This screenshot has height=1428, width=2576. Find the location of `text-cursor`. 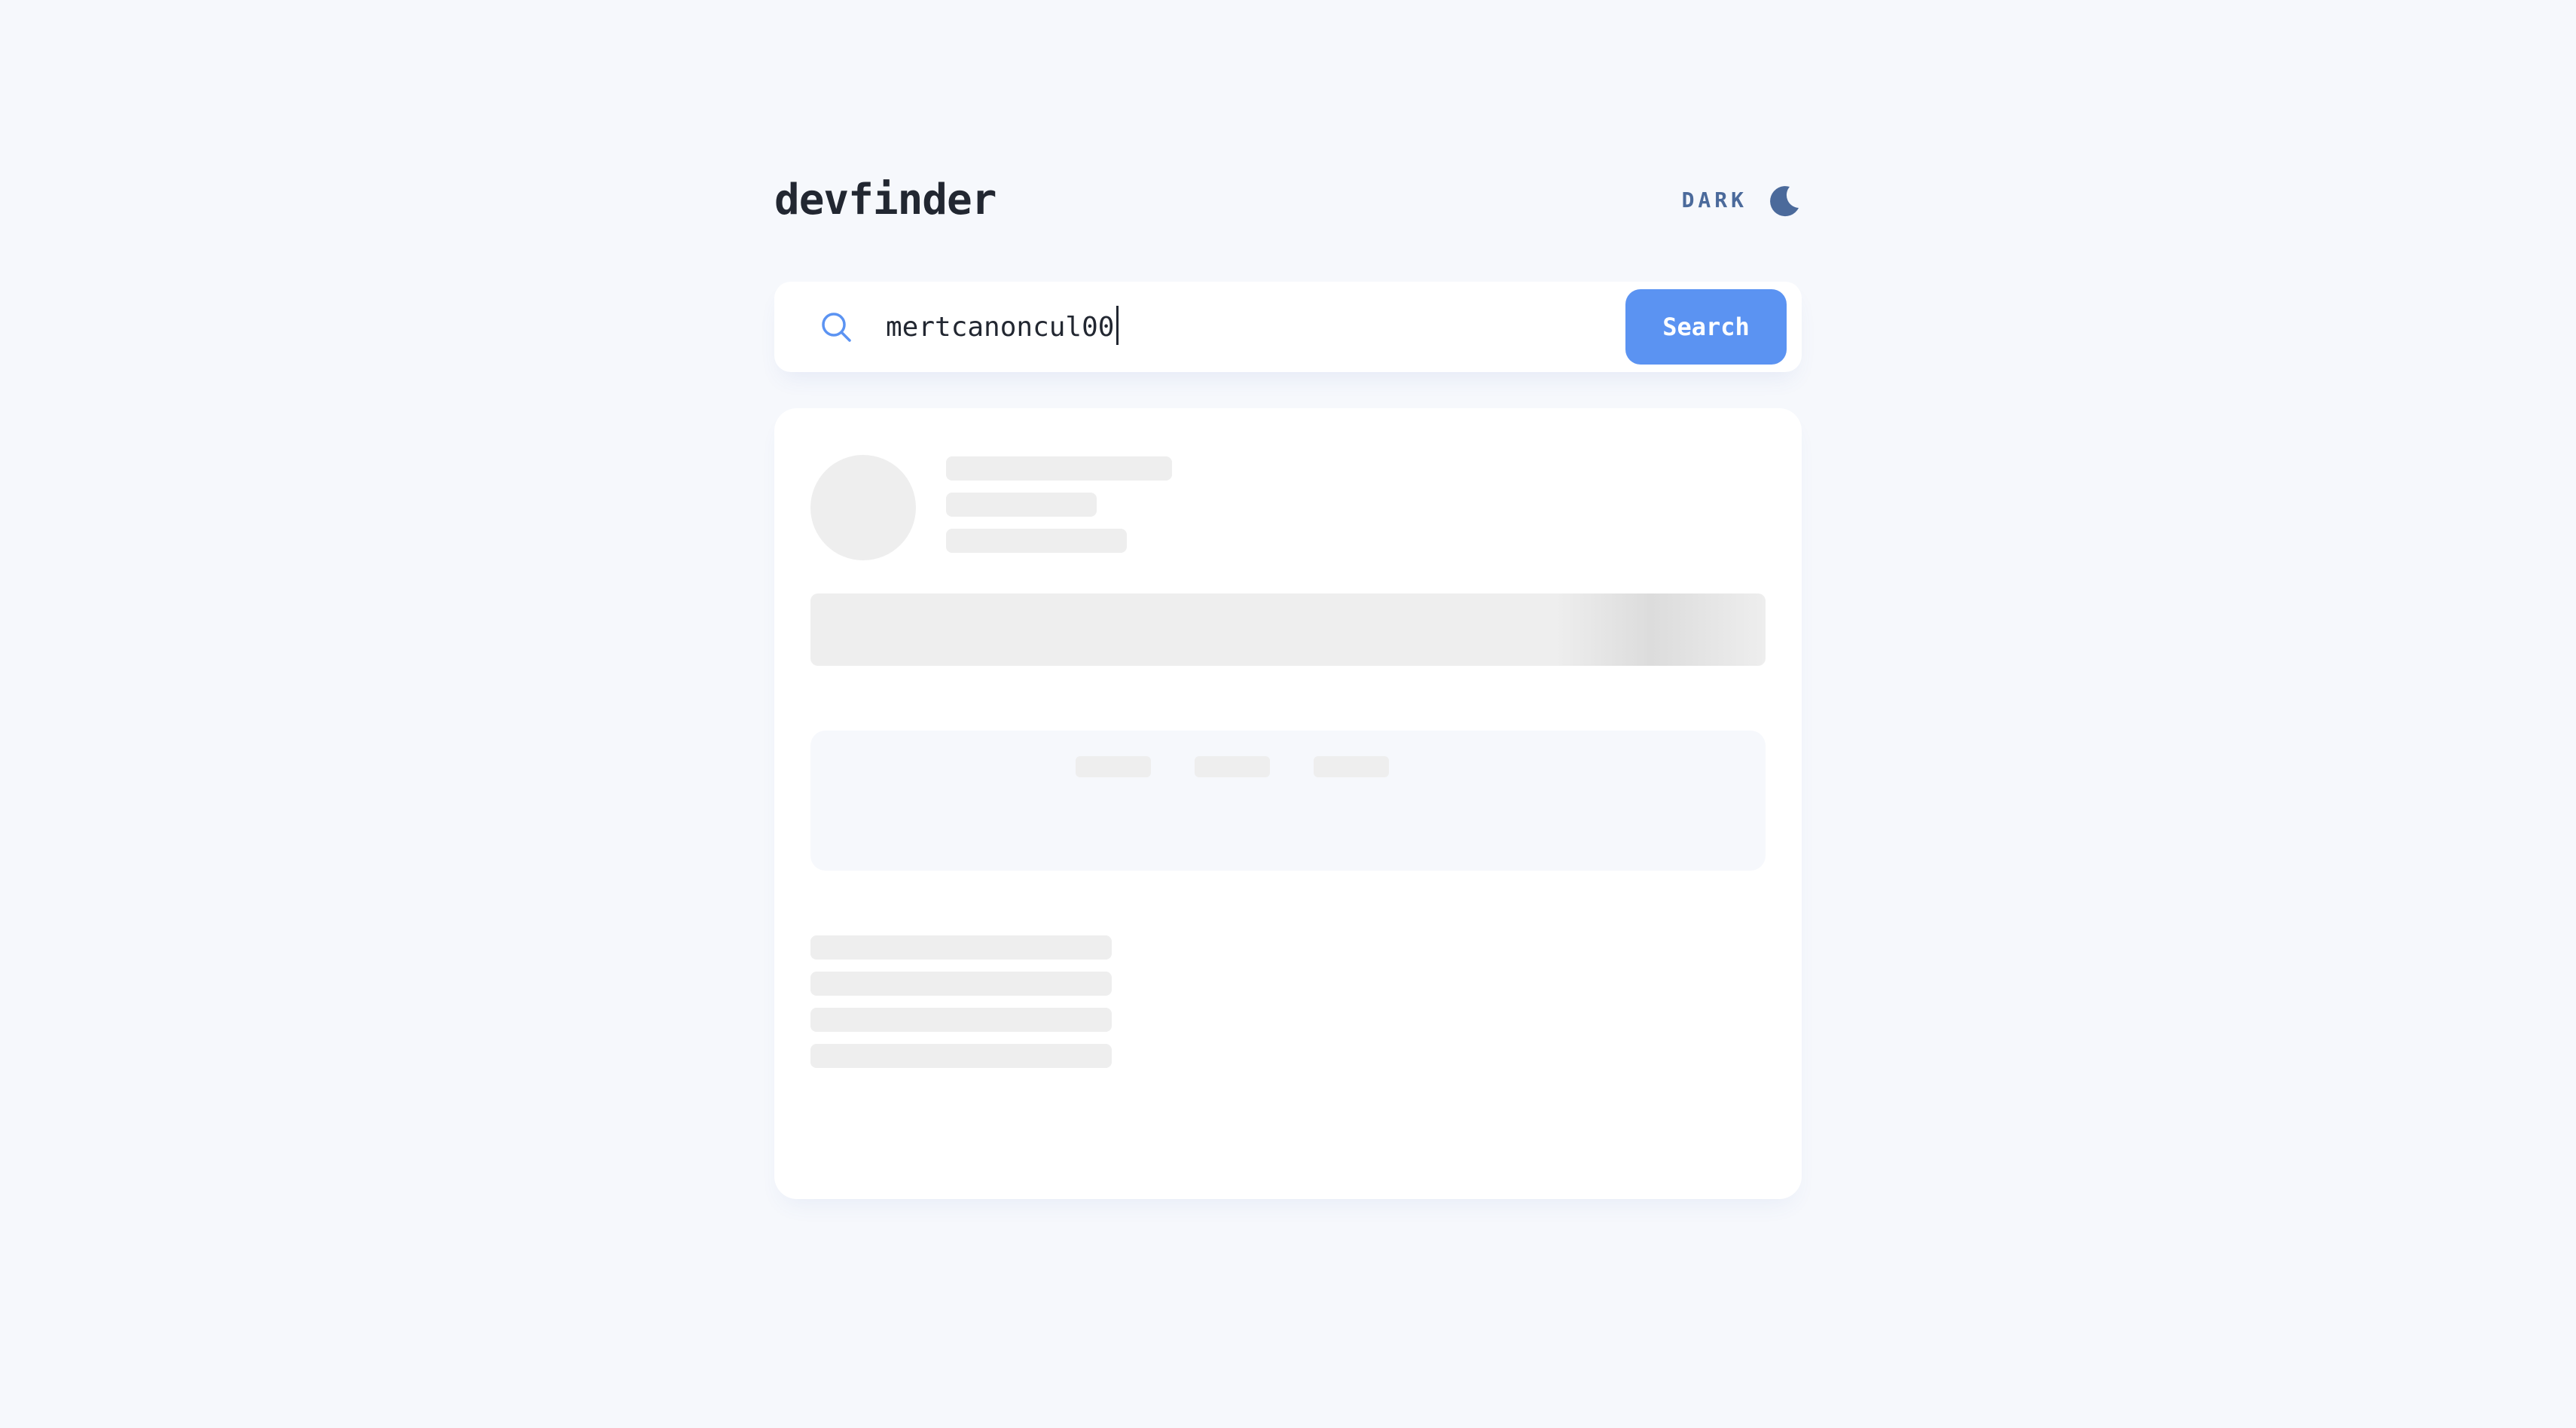

text-cursor is located at coordinates (1118, 325).